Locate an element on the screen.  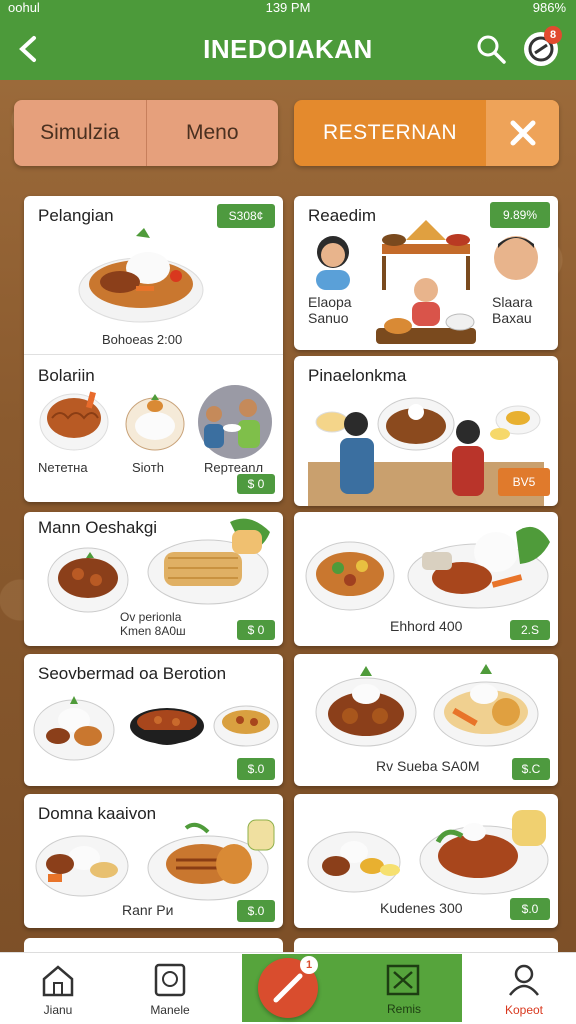
status-time: 139 PM is located at coordinates (288, 7).